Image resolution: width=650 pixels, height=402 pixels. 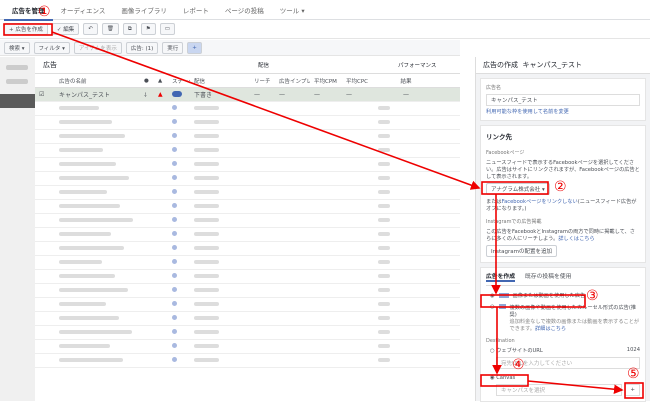 What do you see at coordinates (257, 94) in the screenshot?
I see `reach-value: —` at bounding box center [257, 94].